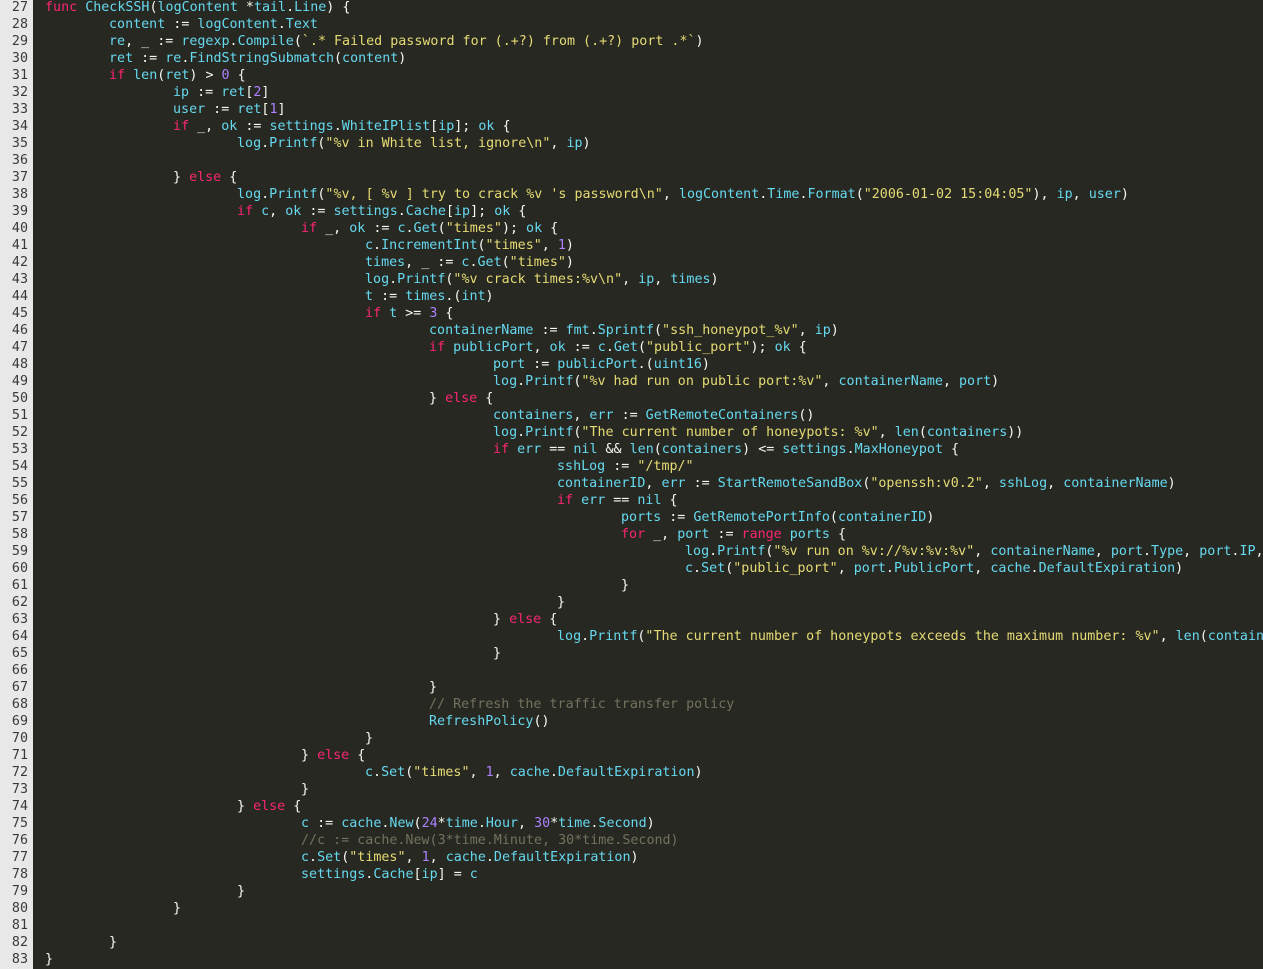  What do you see at coordinates (245, 806) in the screenshot?
I see `code-token: }` at bounding box center [245, 806].